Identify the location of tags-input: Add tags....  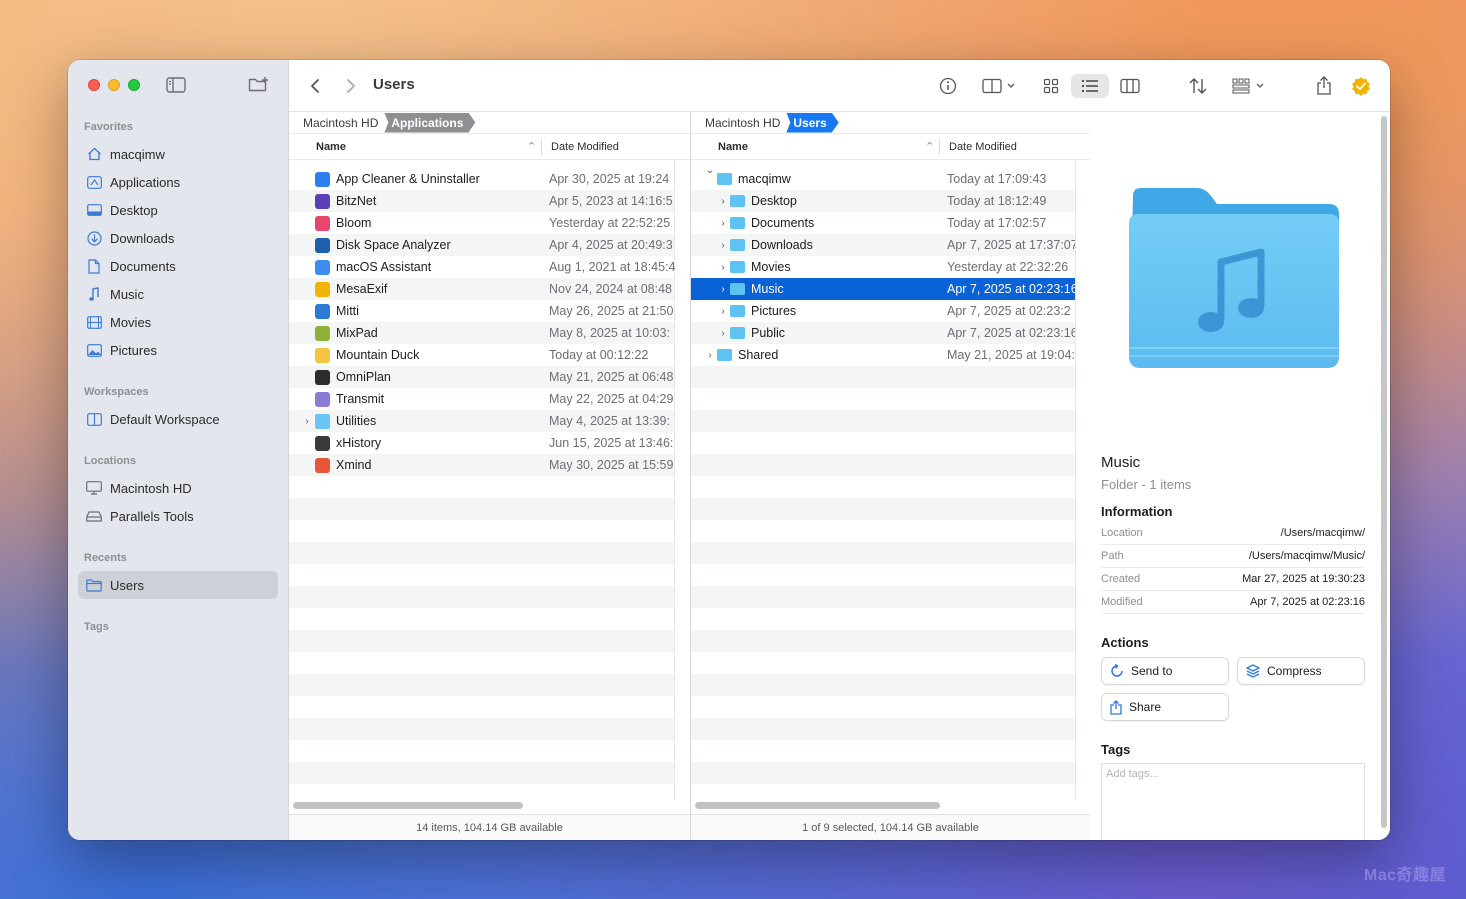
(1233, 801).